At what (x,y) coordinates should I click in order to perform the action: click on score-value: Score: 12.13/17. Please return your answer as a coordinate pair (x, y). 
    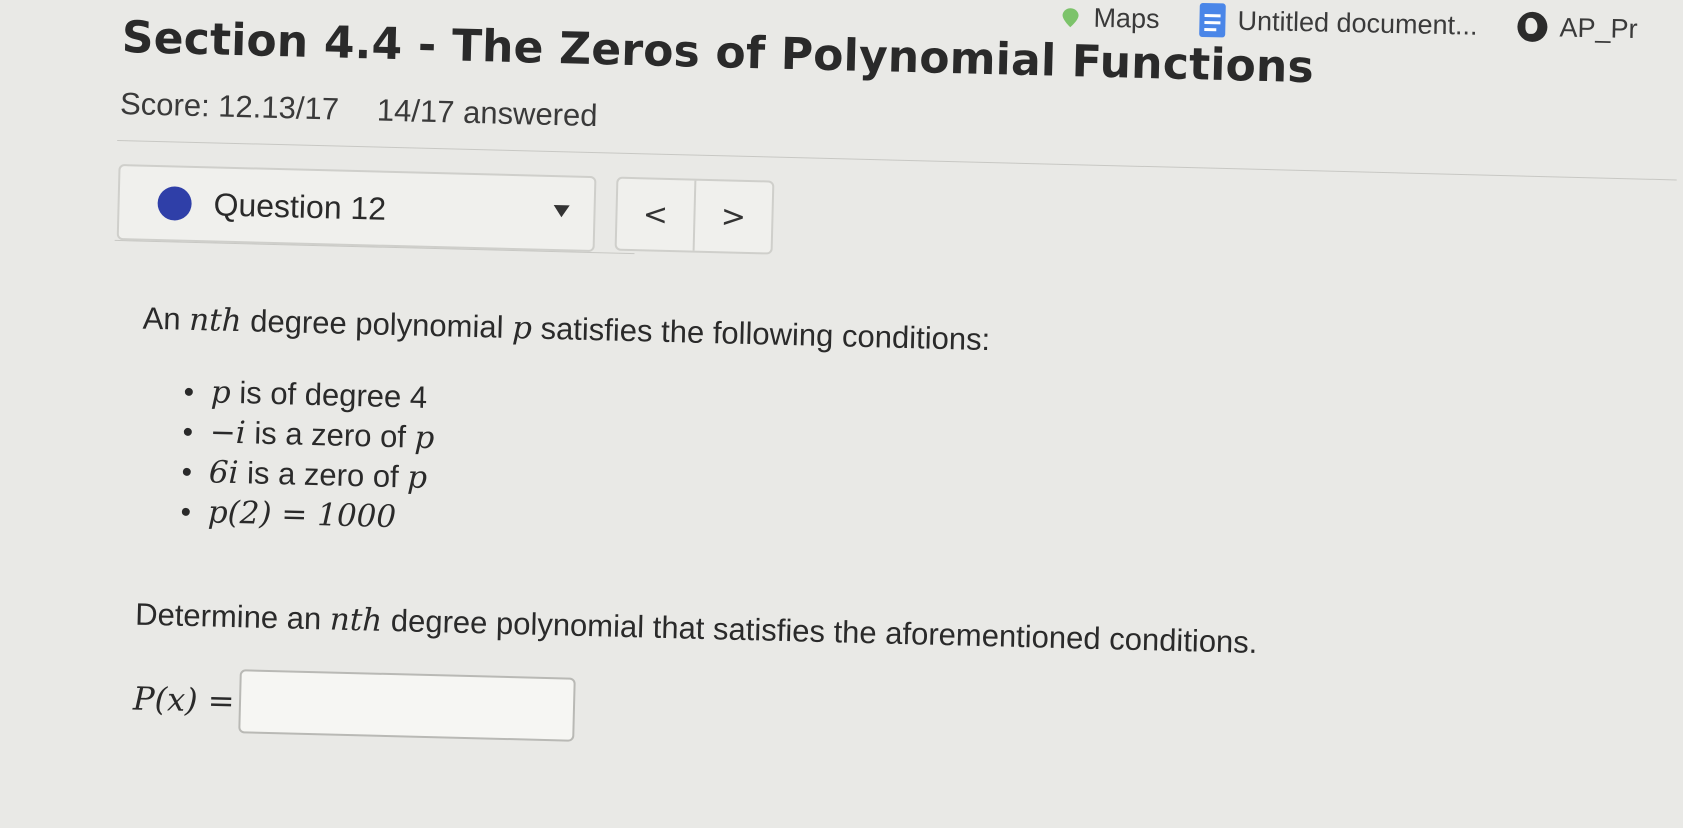
    Looking at the image, I should click on (229, 106).